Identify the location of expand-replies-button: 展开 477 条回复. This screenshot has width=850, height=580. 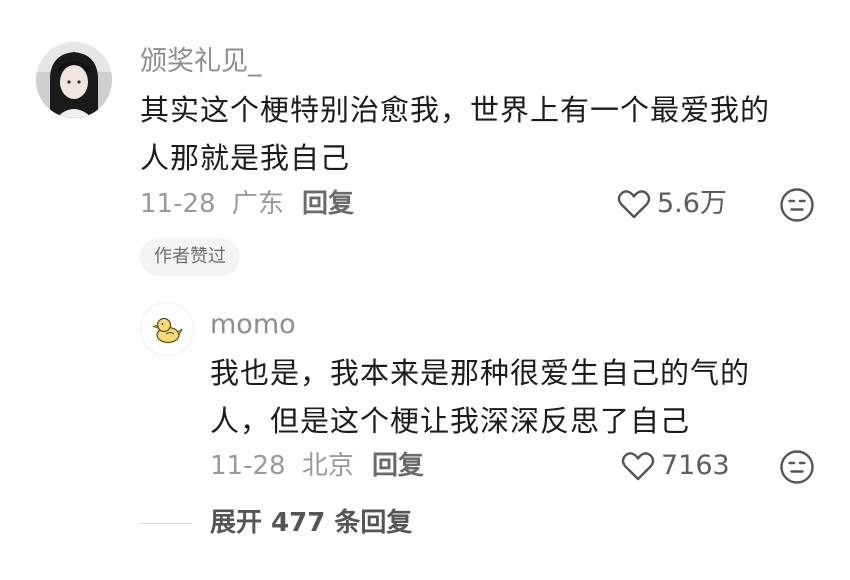
(311, 523).